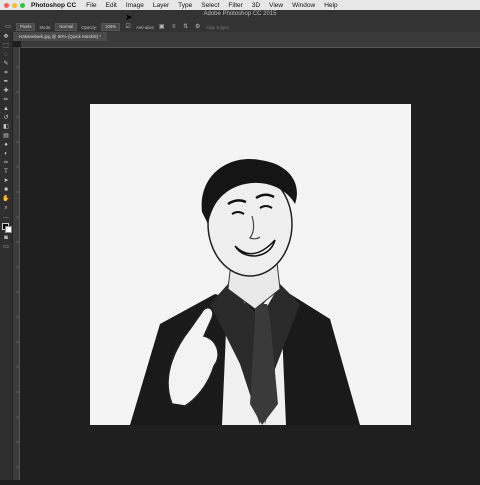 The width and height of the screenshot is (480, 485). What do you see at coordinates (6, 199) in the screenshot?
I see `hand-icon: ✋` at bounding box center [6, 199].